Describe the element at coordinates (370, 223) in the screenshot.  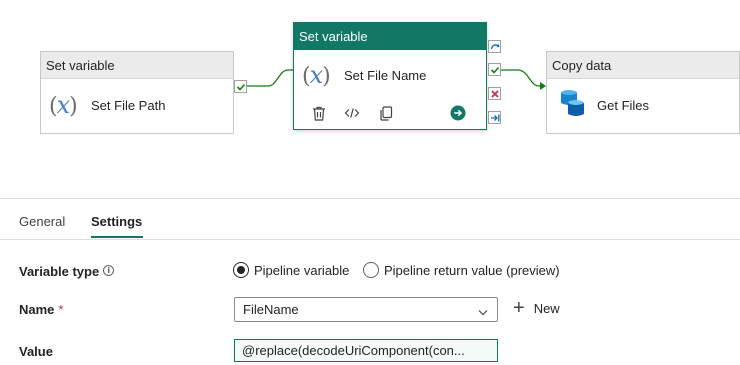
I see `properties-tabs: General Settings` at that location.